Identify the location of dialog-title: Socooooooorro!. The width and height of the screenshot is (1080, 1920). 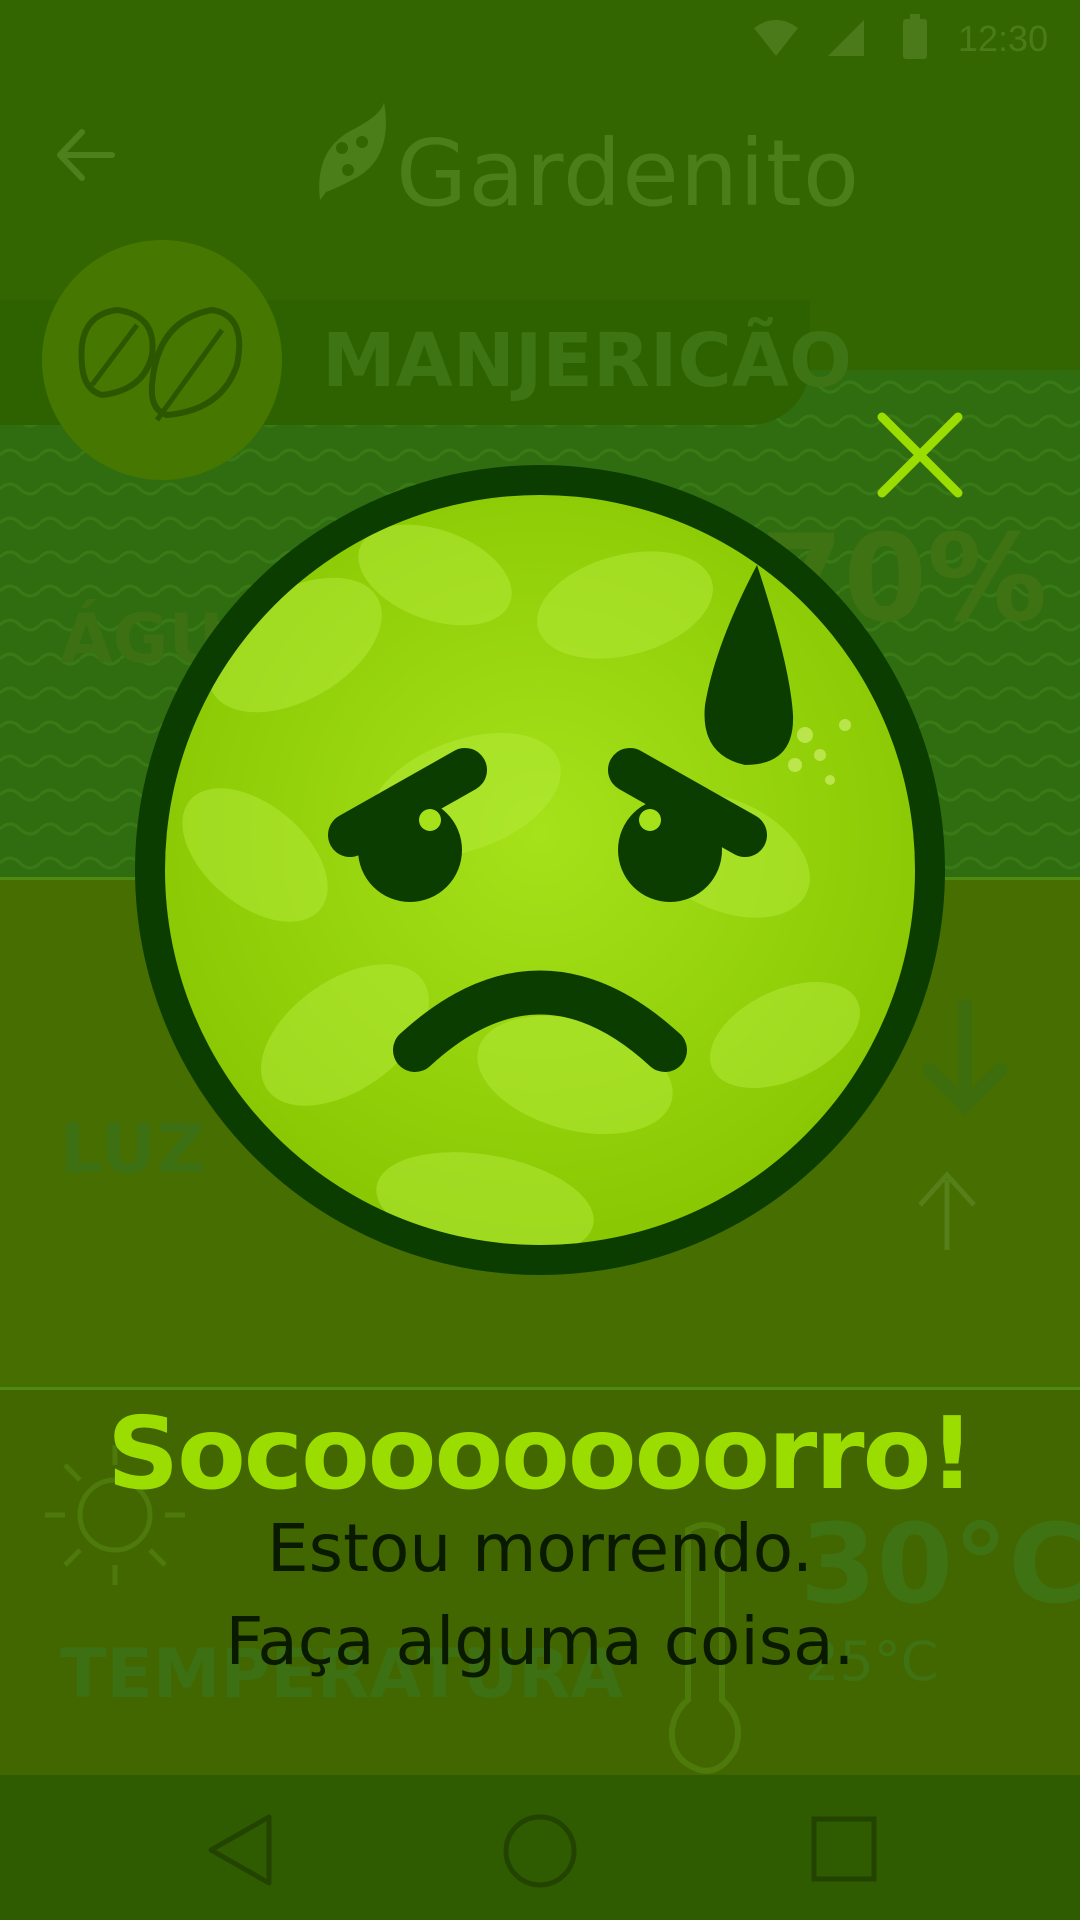
(541, 1453).